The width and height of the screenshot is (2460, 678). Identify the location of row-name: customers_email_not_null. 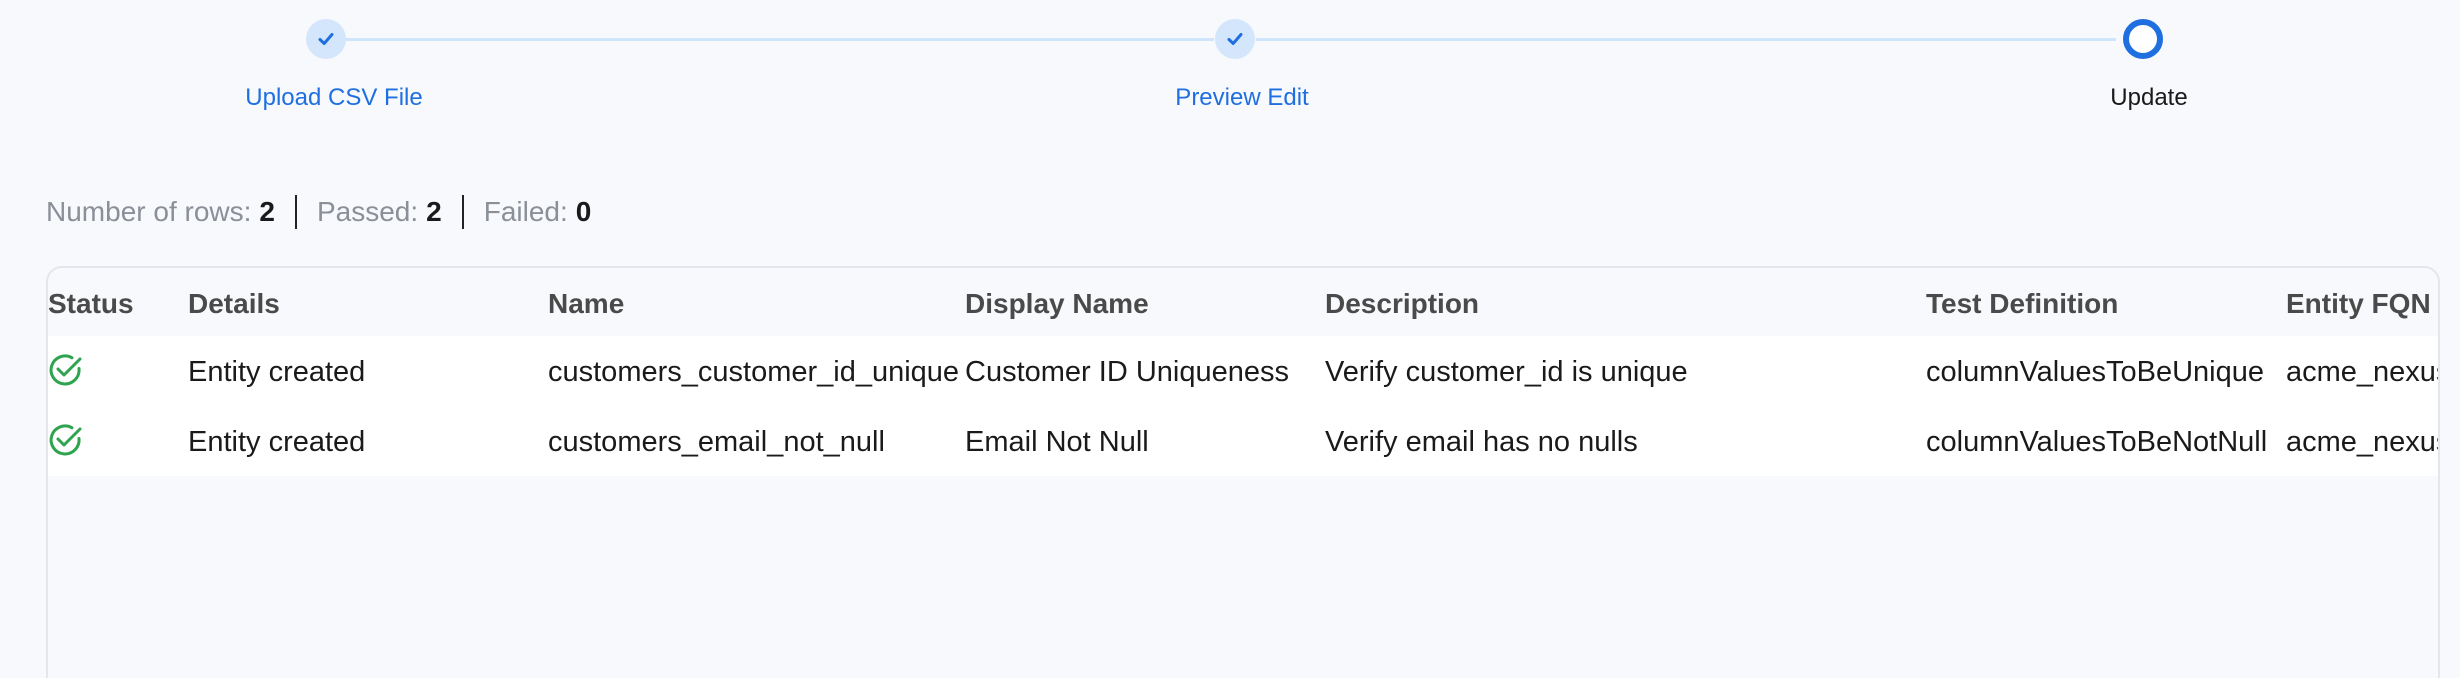
(716, 442).